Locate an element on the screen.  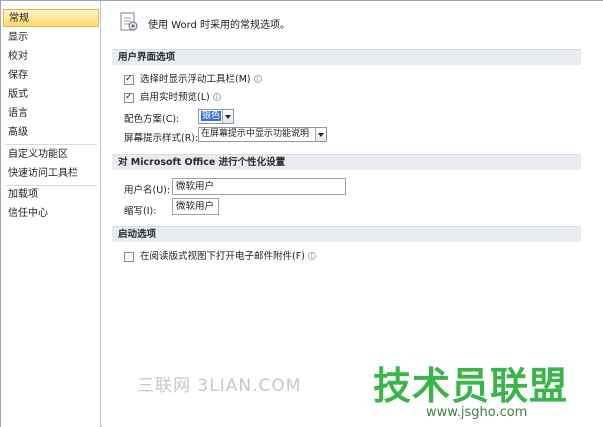
sidebar-item-quick-access-toolbar: 快速访问工具栏 is located at coordinates (51, 174).